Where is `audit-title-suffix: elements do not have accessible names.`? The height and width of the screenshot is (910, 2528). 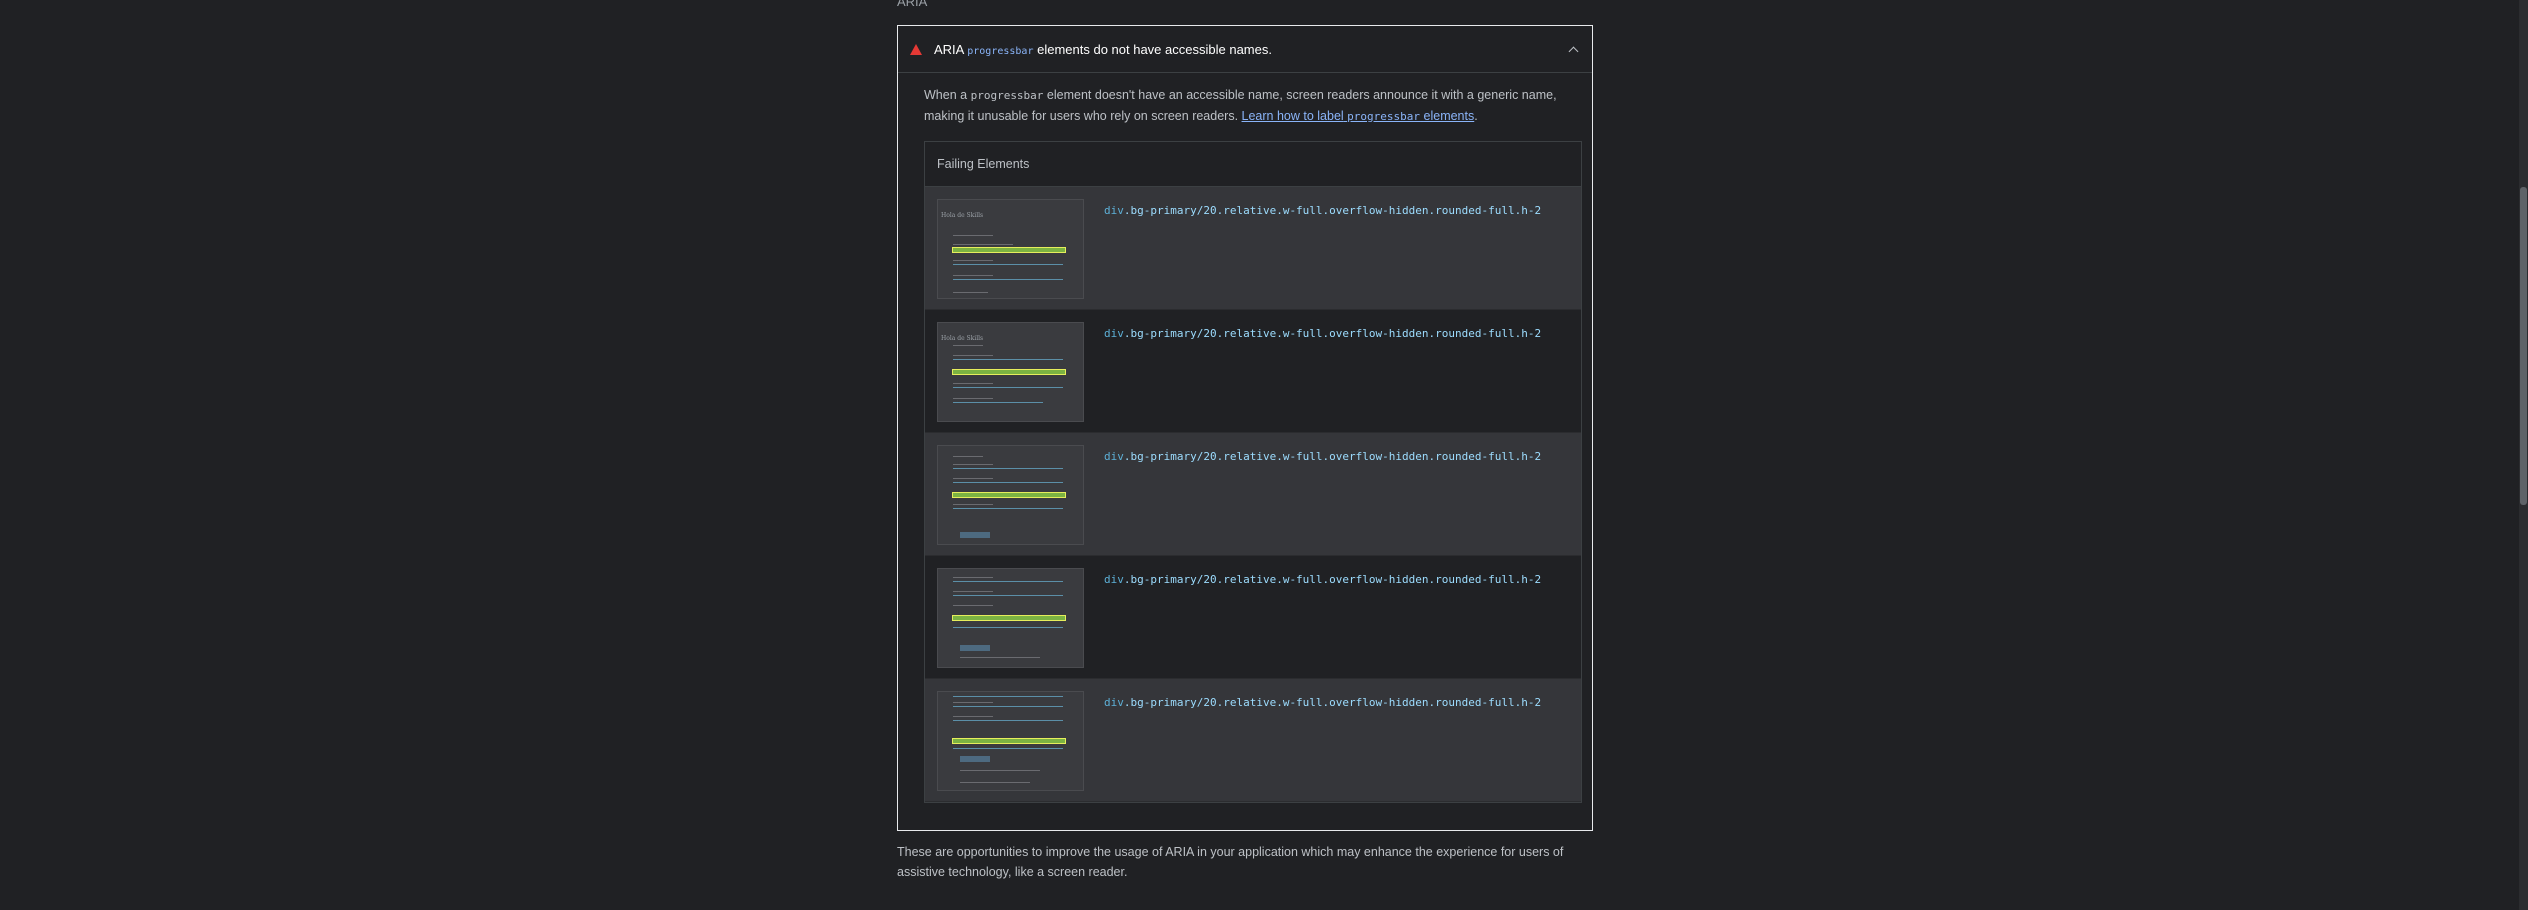
audit-title-suffix: elements do not have accessible names. is located at coordinates (1154, 49).